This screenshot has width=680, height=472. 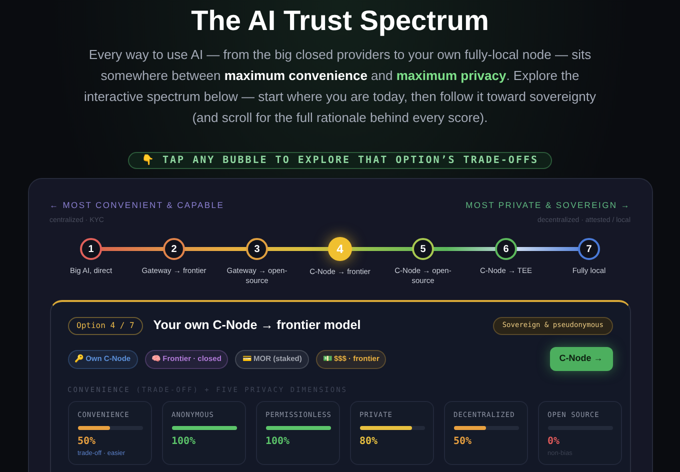 I want to click on step-bubble: 7, so click(x=589, y=249).